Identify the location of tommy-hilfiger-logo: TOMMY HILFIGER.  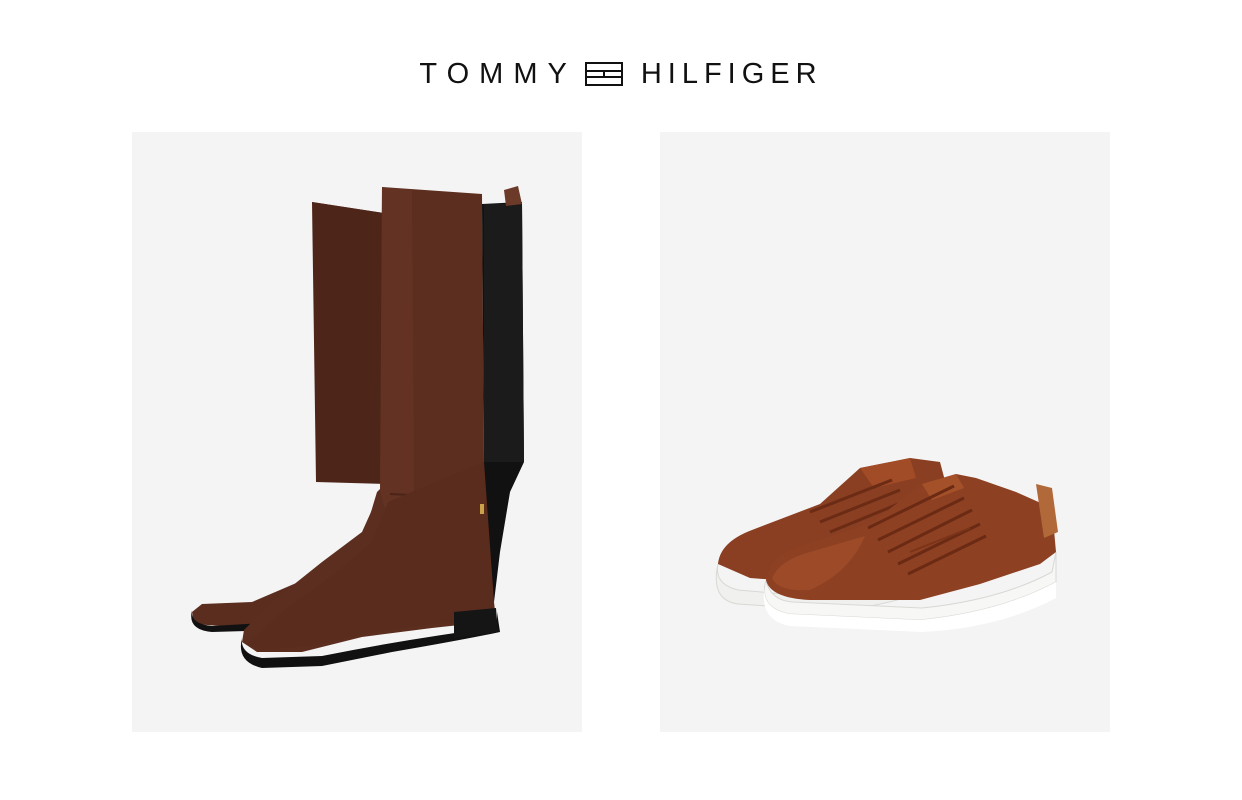
(621, 73).